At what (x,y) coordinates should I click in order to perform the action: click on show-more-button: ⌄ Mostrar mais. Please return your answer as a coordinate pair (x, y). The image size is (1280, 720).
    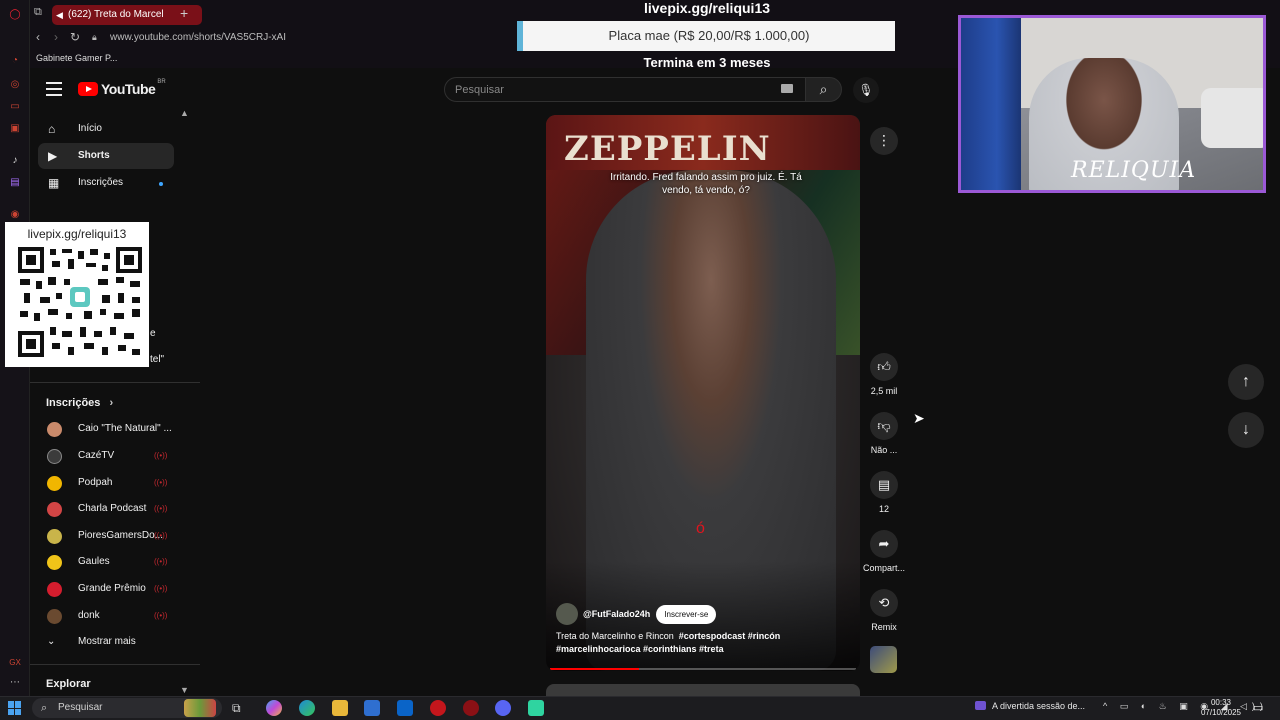
    Looking at the image, I should click on (106, 642).